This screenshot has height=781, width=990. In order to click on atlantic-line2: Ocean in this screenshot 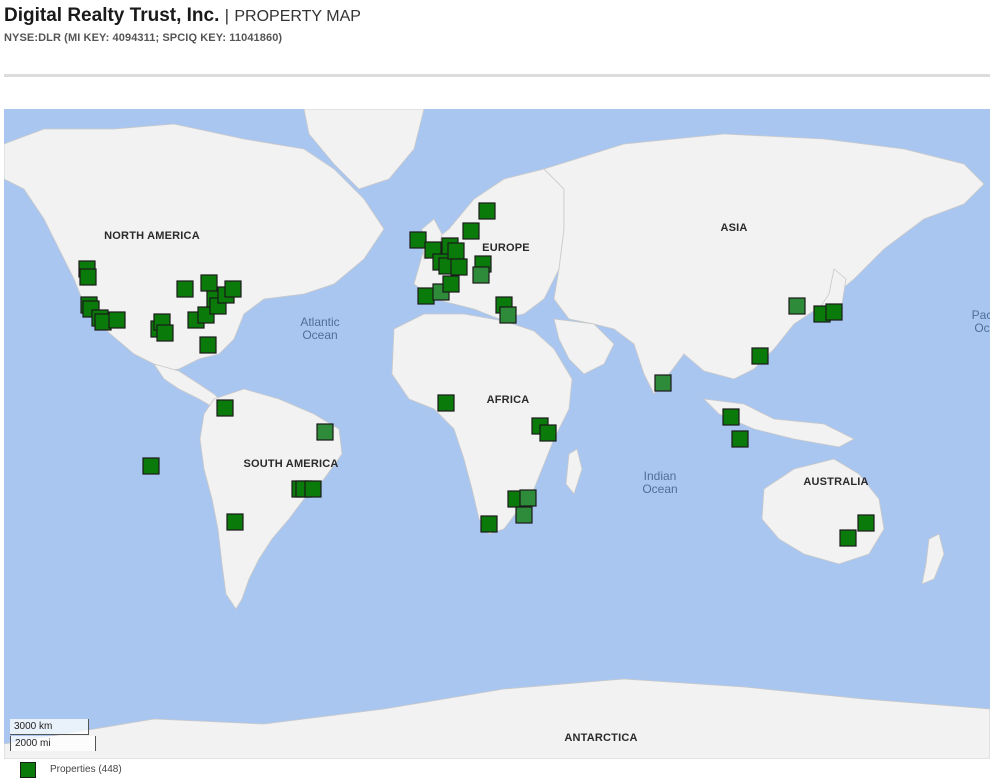, I will do `click(320, 335)`.